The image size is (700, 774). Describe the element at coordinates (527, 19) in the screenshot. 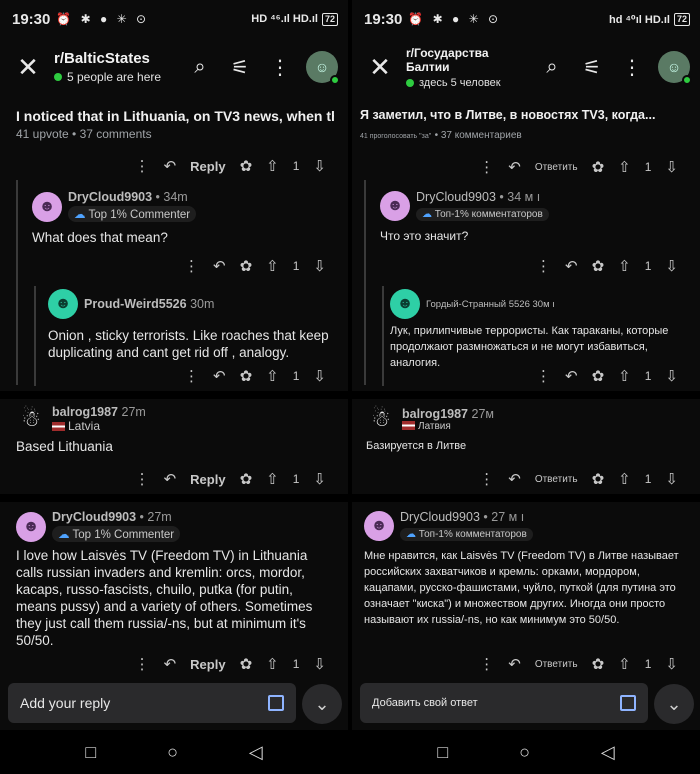

I see `status-bar: 19:30 ⏰ ✱ ● ✳ ⊙ hd ⁴⁰ıl HD.ıl 72` at that location.